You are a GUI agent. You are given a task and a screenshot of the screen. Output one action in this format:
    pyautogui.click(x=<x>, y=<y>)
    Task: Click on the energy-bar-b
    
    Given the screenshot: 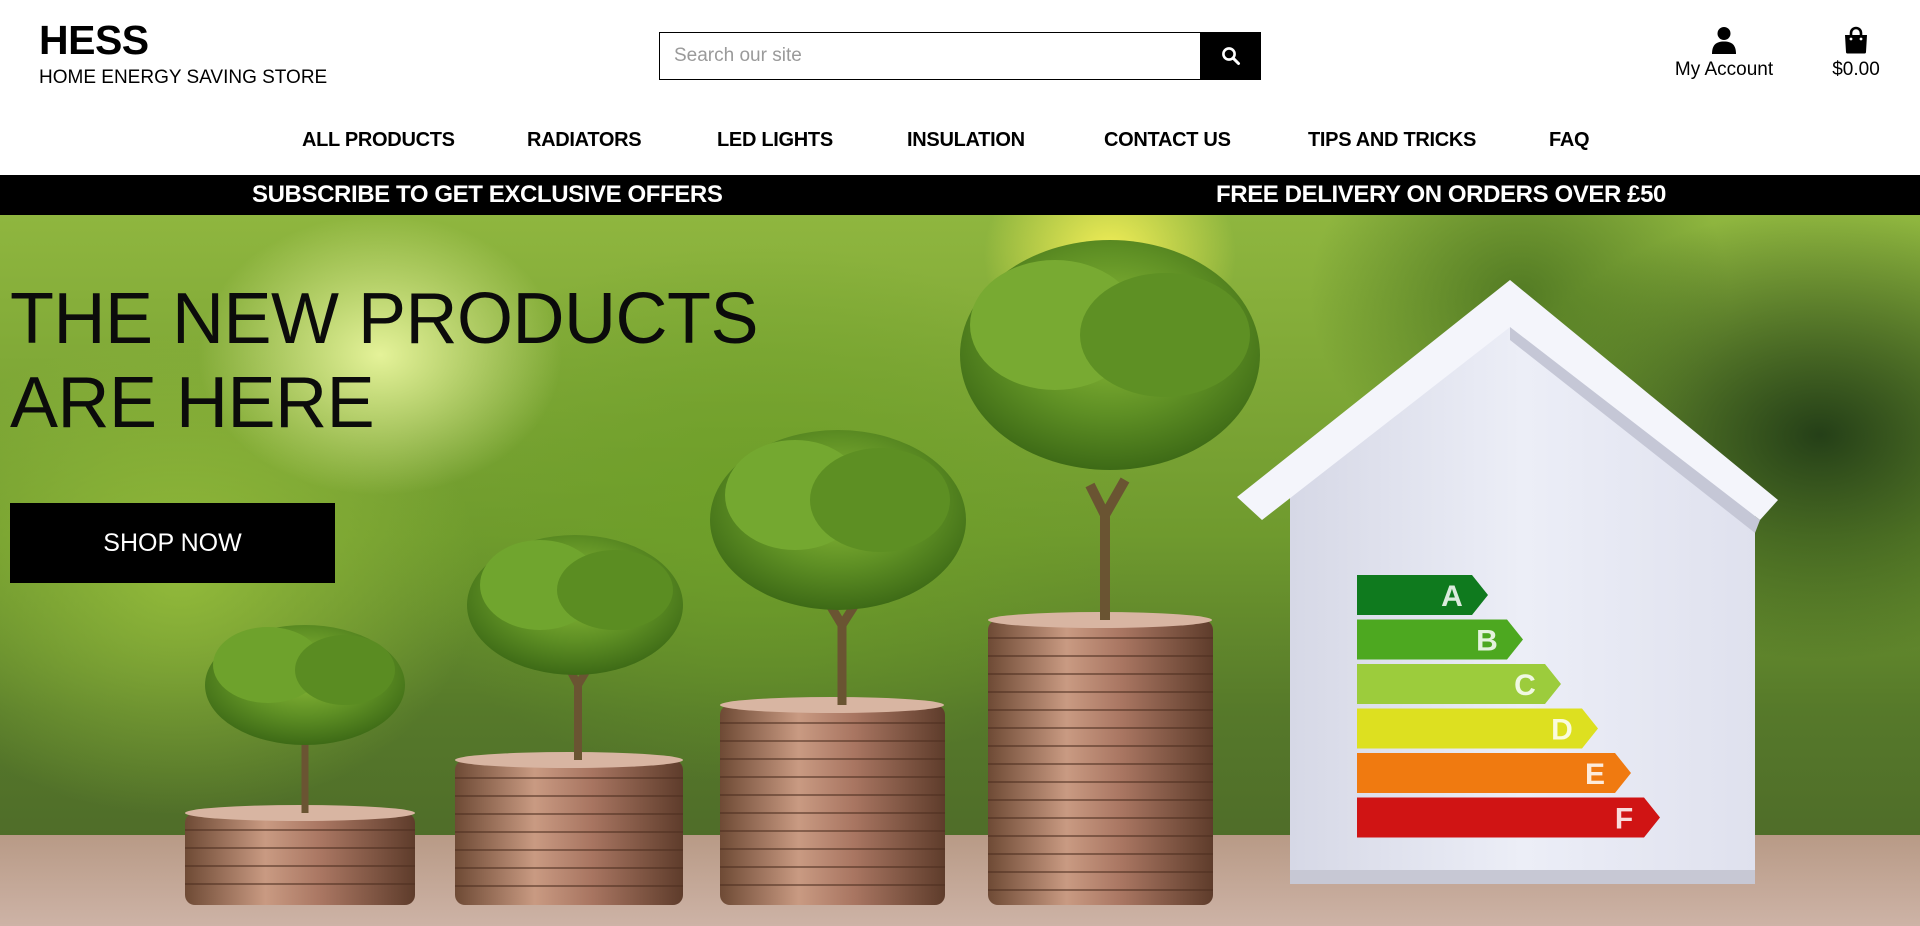 What is the action you would take?
    pyautogui.click(x=1440, y=639)
    